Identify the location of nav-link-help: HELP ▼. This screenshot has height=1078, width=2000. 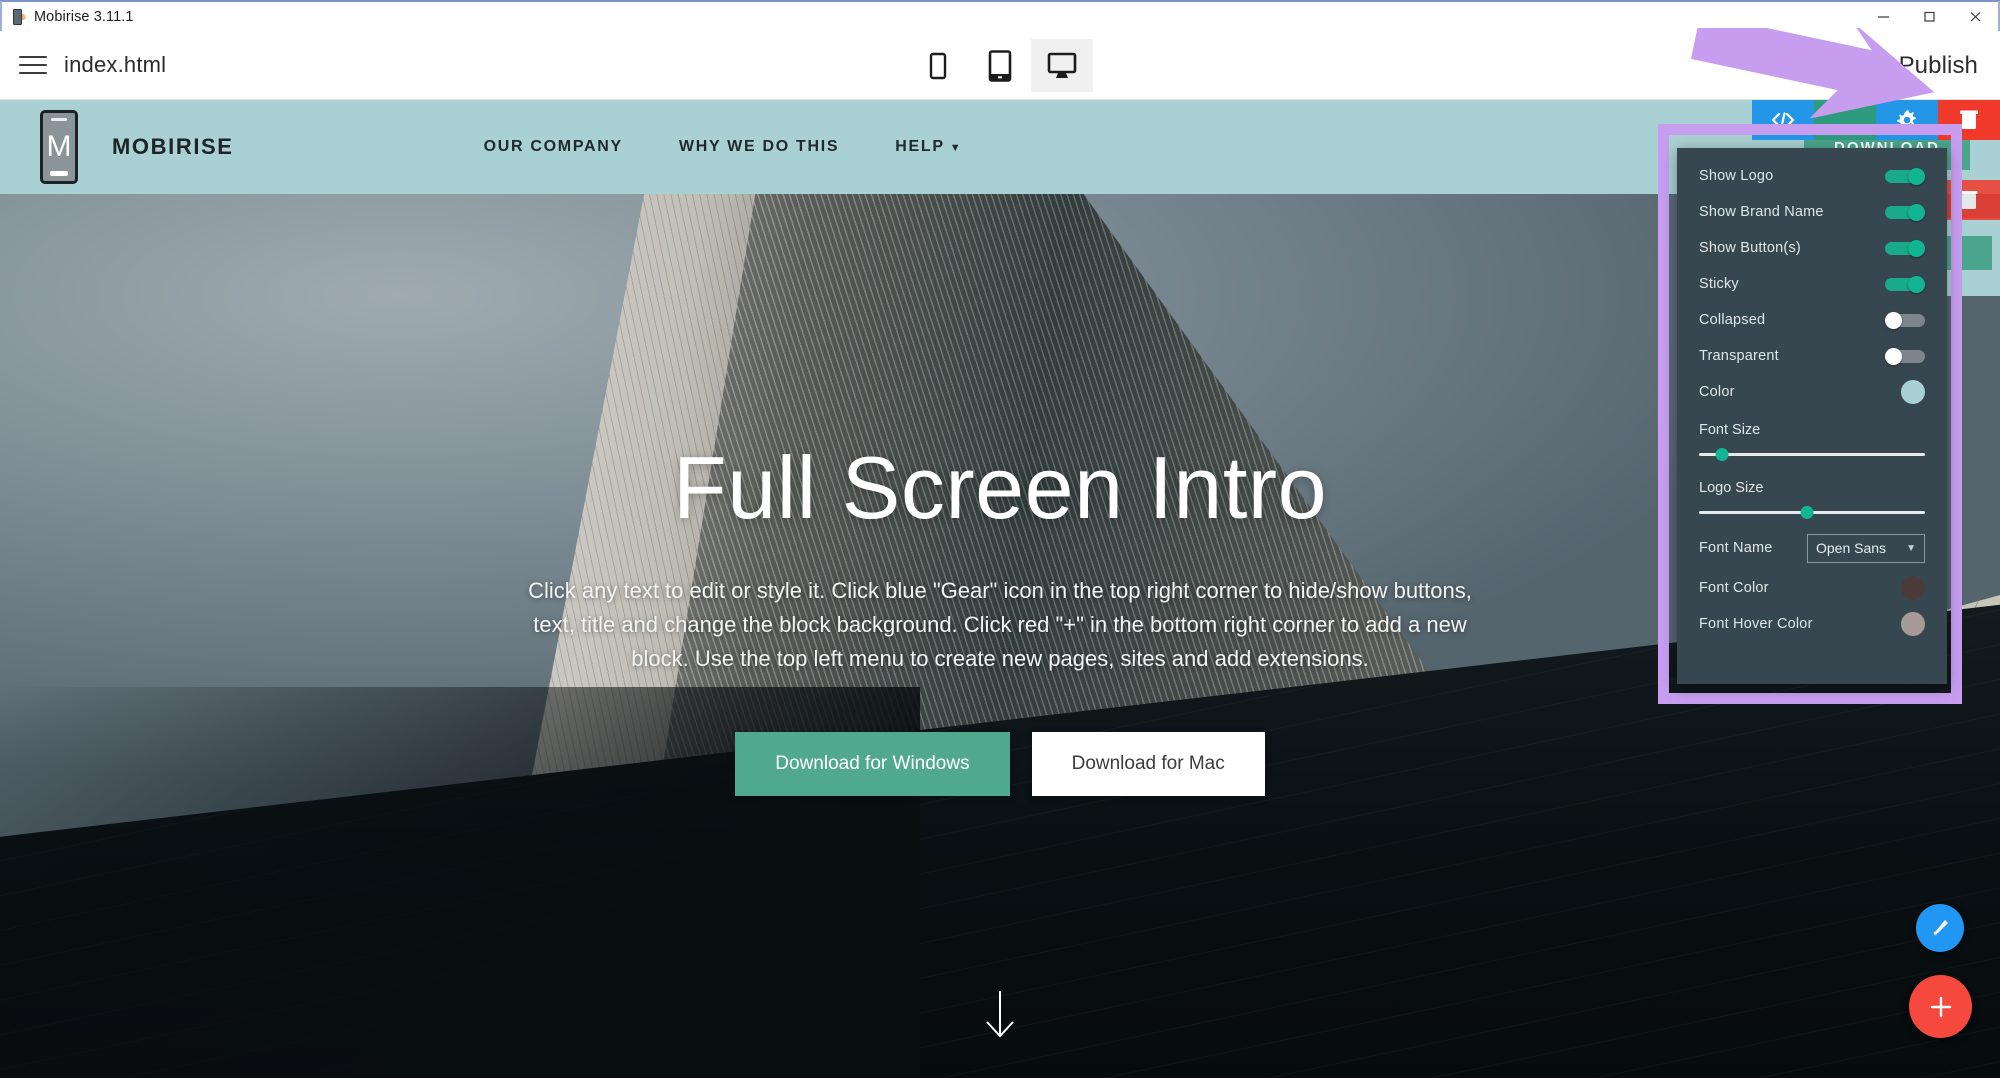
(928, 147).